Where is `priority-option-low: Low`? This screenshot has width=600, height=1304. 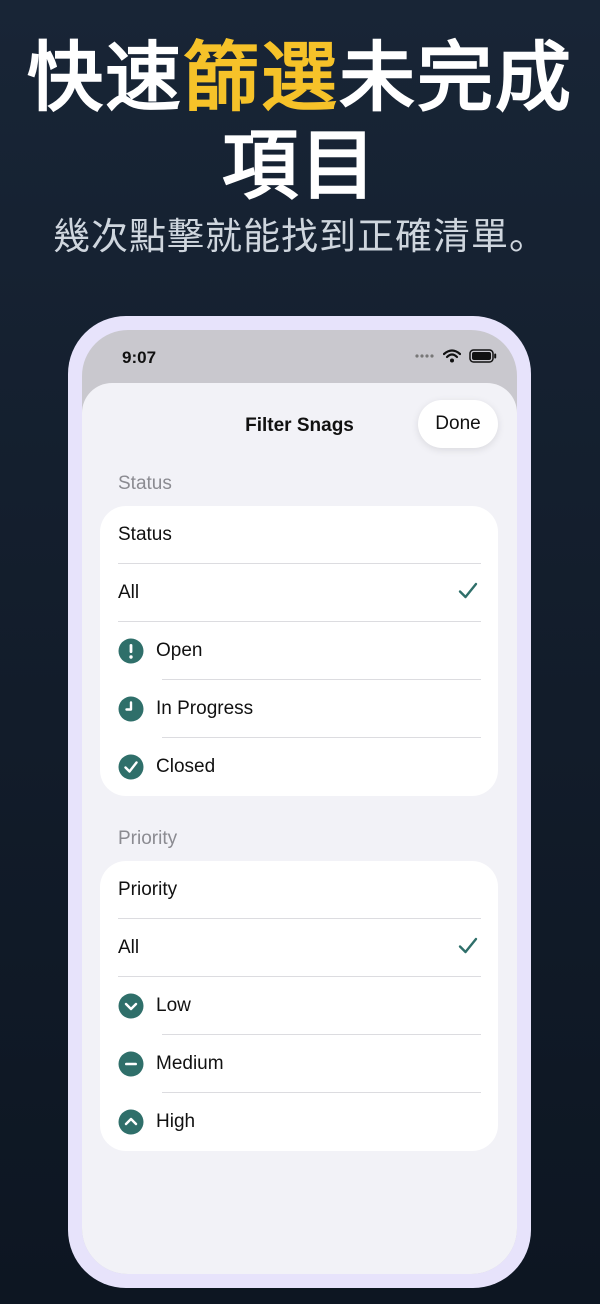
priority-option-low: Low is located at coordinates (299, 1006).